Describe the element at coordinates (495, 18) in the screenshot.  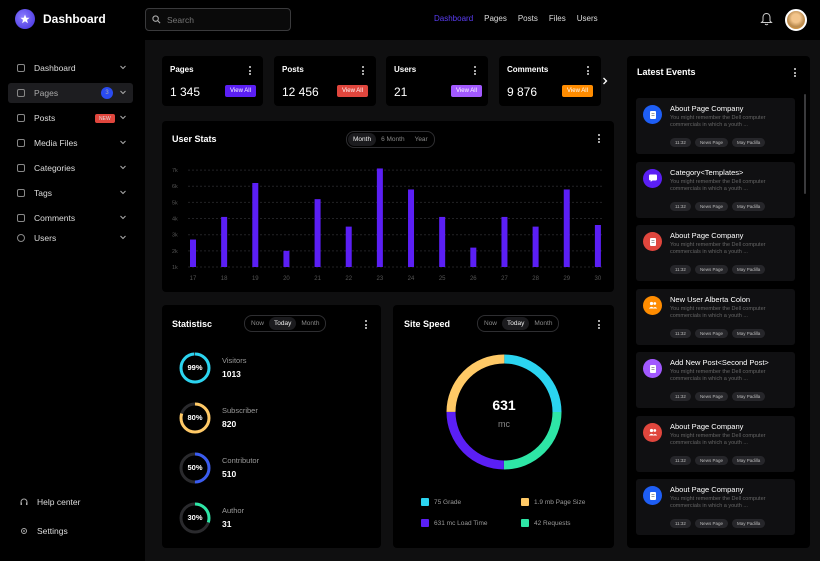
I see `topnav-pages: Pages` at that location.